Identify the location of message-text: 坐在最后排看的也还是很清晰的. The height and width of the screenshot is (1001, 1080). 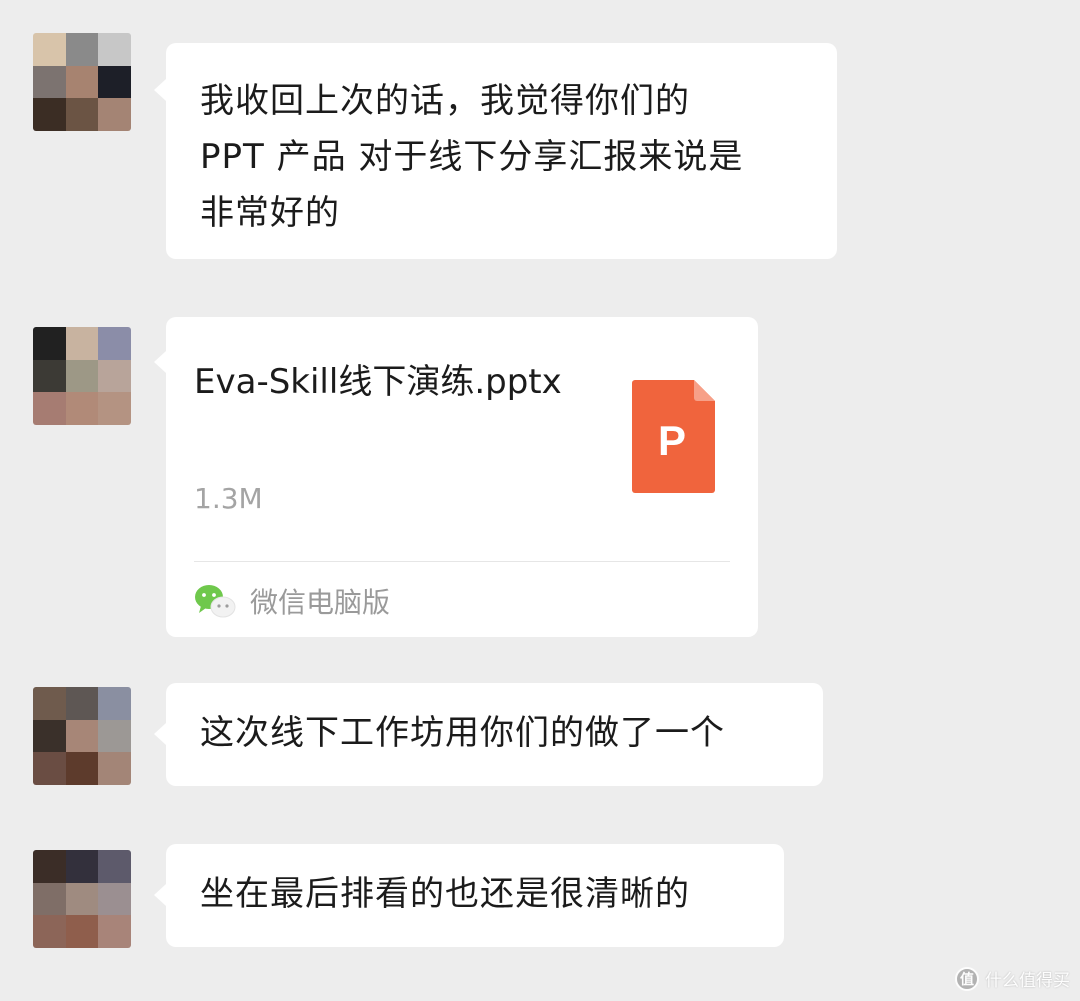
(445, 894).